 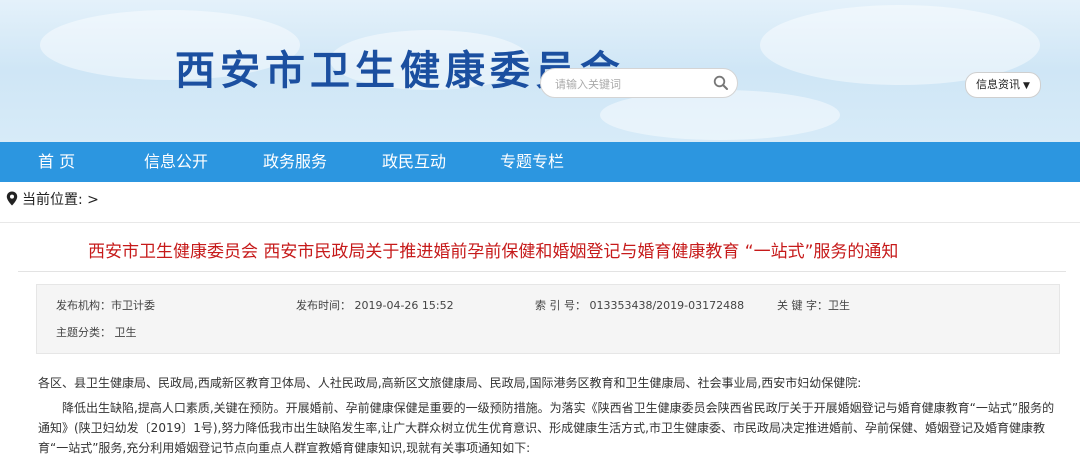 I want to click on search-box, so click(x=639, y=83).